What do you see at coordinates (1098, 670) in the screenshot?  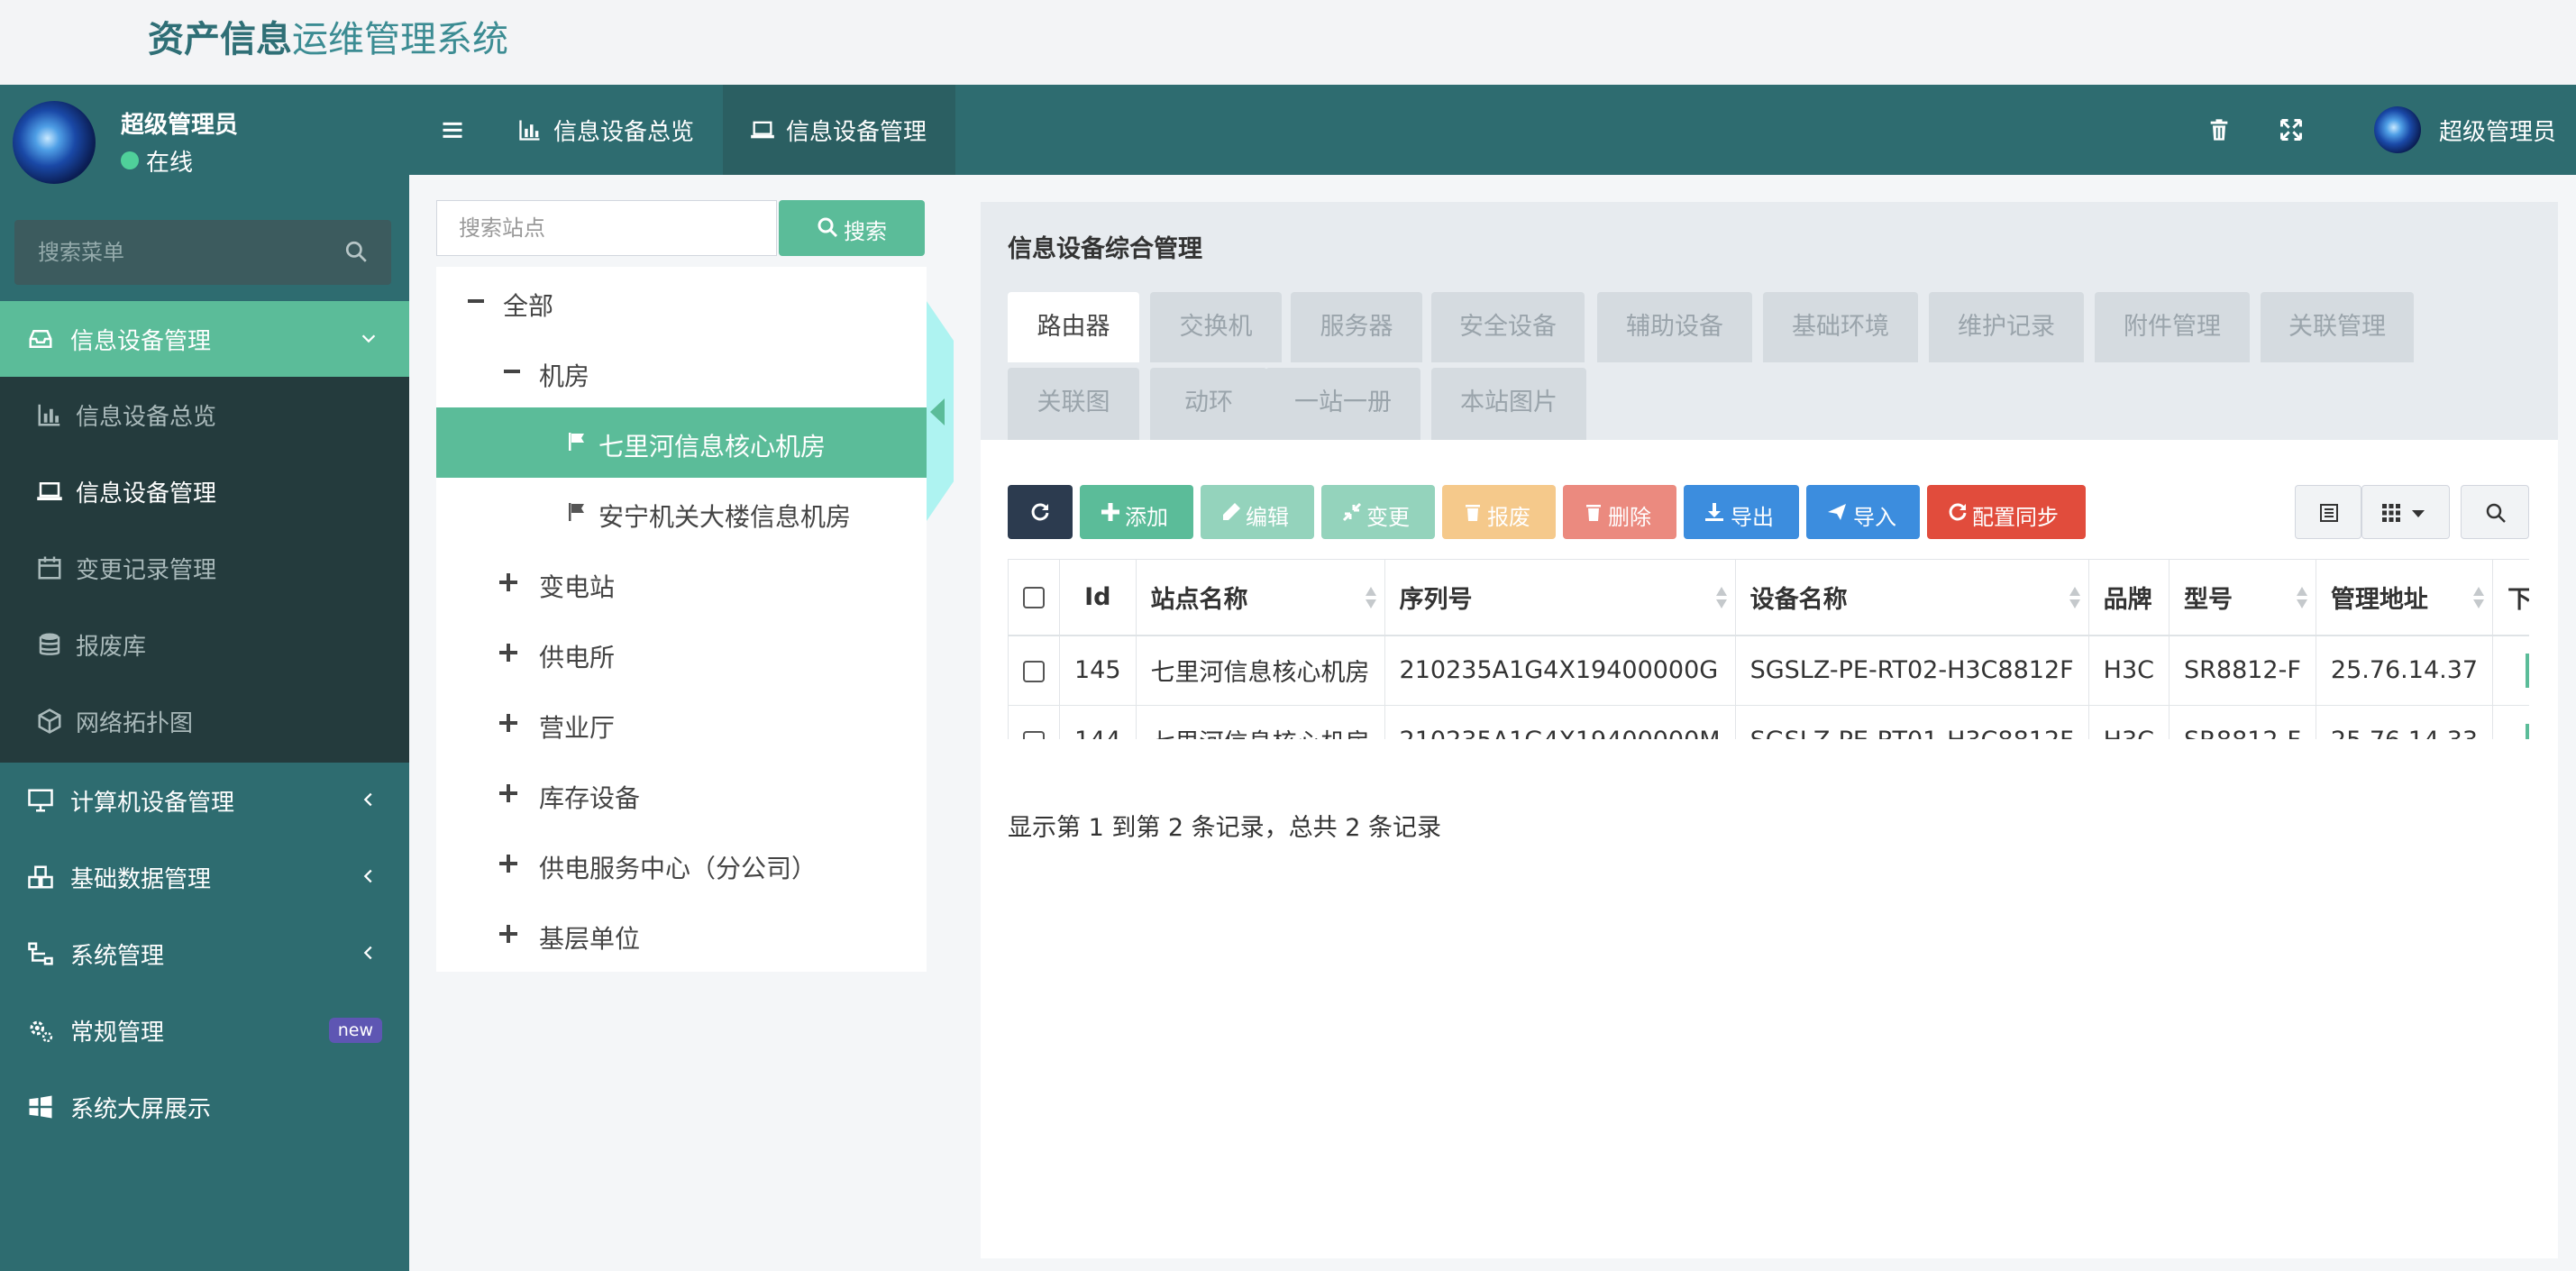 I see `cell-id: 145` at bounding box center [1098, 670].